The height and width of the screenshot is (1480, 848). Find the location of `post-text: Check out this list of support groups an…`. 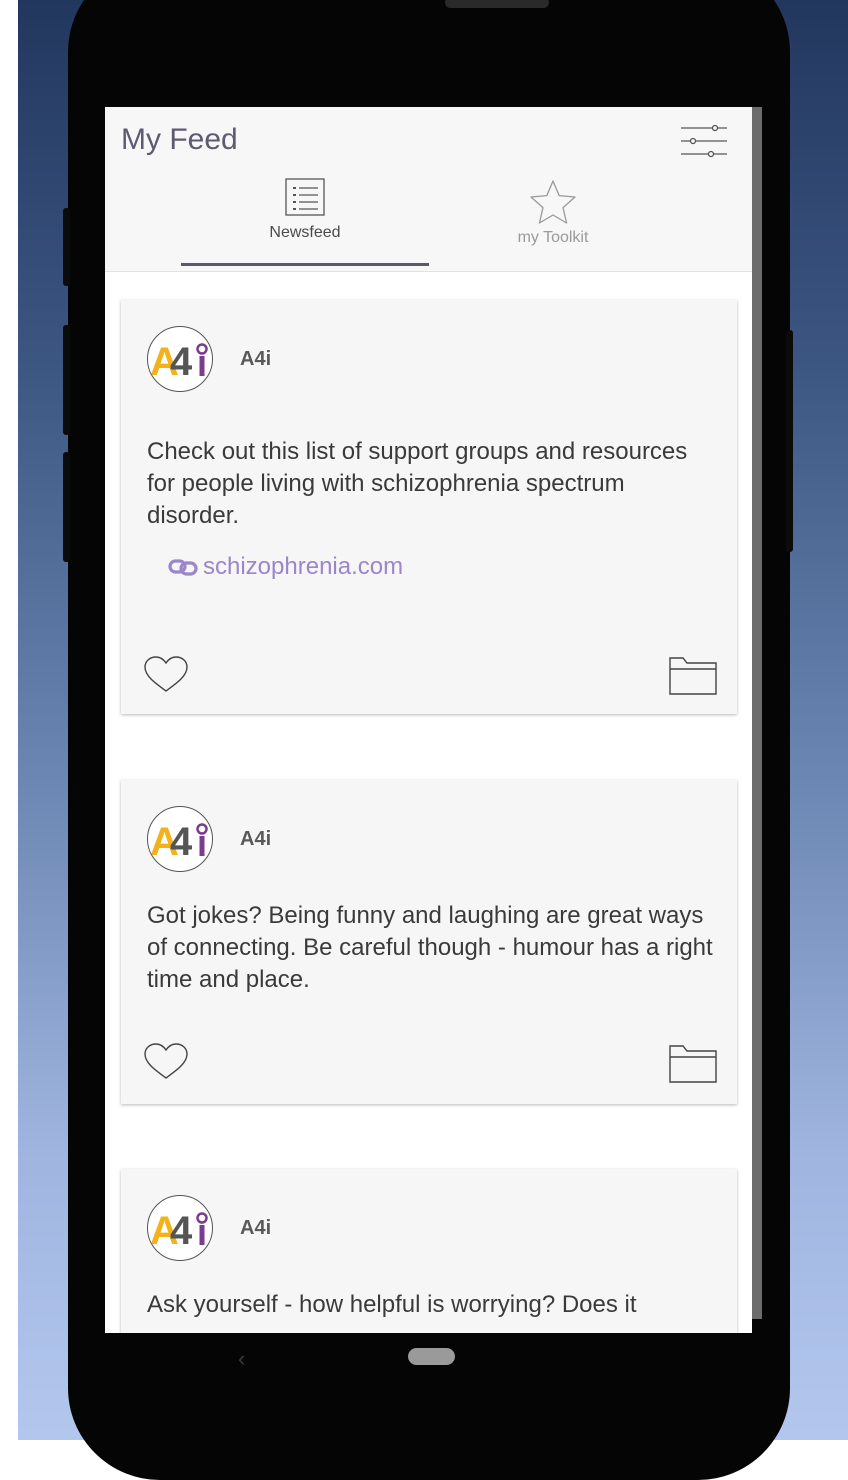

post-text: Check out this list of support groups an… is located at coordinates (417, 483).